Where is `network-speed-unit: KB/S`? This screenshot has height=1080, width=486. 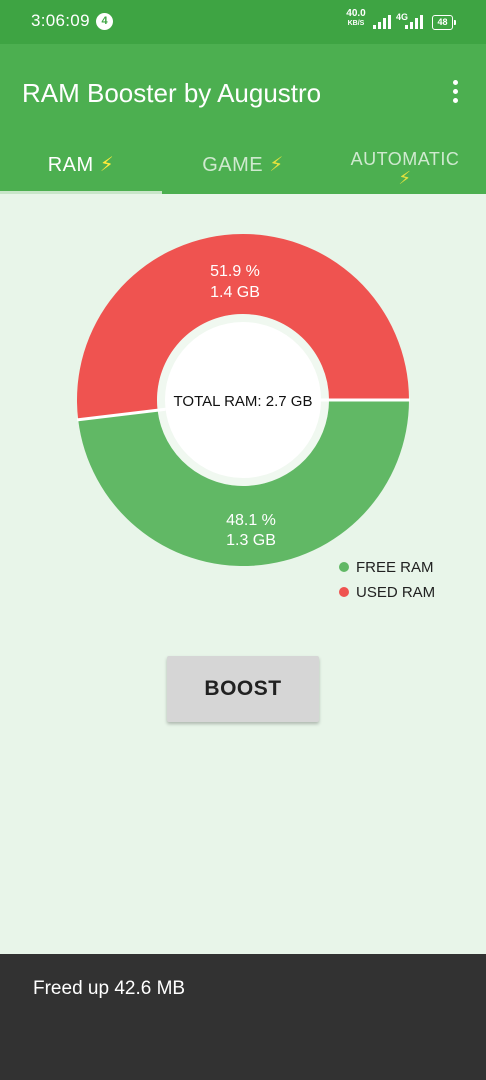 network-speed-unit: KB/S is located at coordinates (356, 23).